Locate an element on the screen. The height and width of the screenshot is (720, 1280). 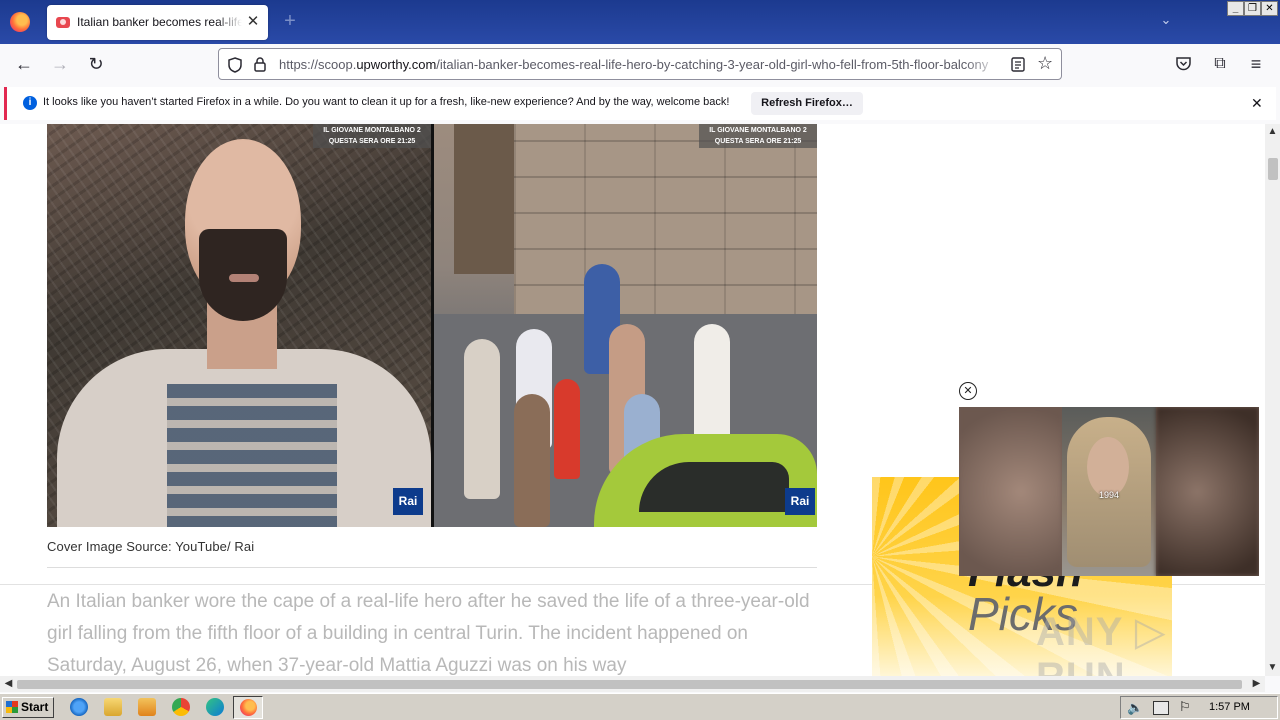
back-arrow-icon: ← is located at coordinates (24, 64).